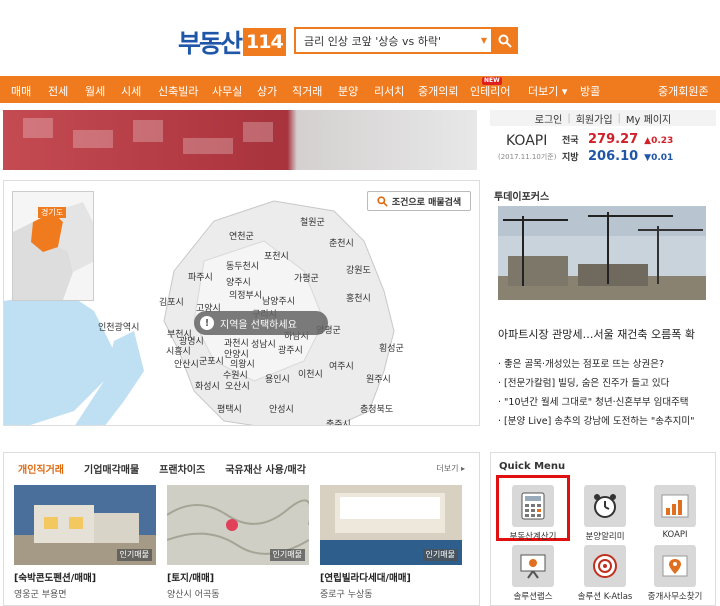 The width and height of the screenshot is (720, 606). What do you see at coordinates (53, 246) in the screenshot?
I see `mini-map: 경기도` at bounding box center [53, 246].